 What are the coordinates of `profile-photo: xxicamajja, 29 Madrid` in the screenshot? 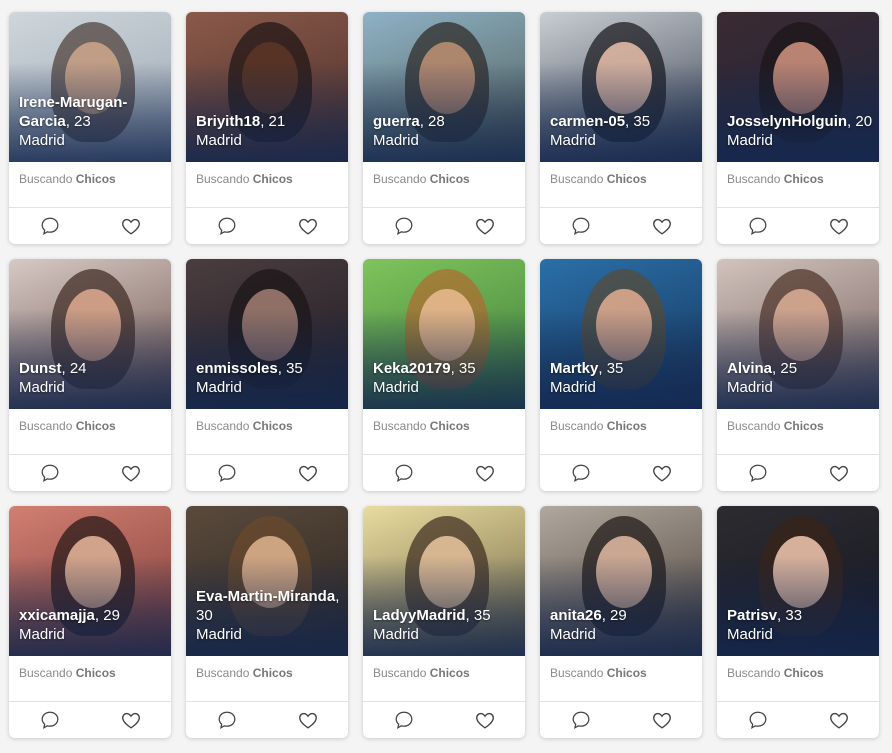 It's located at (90, 581).